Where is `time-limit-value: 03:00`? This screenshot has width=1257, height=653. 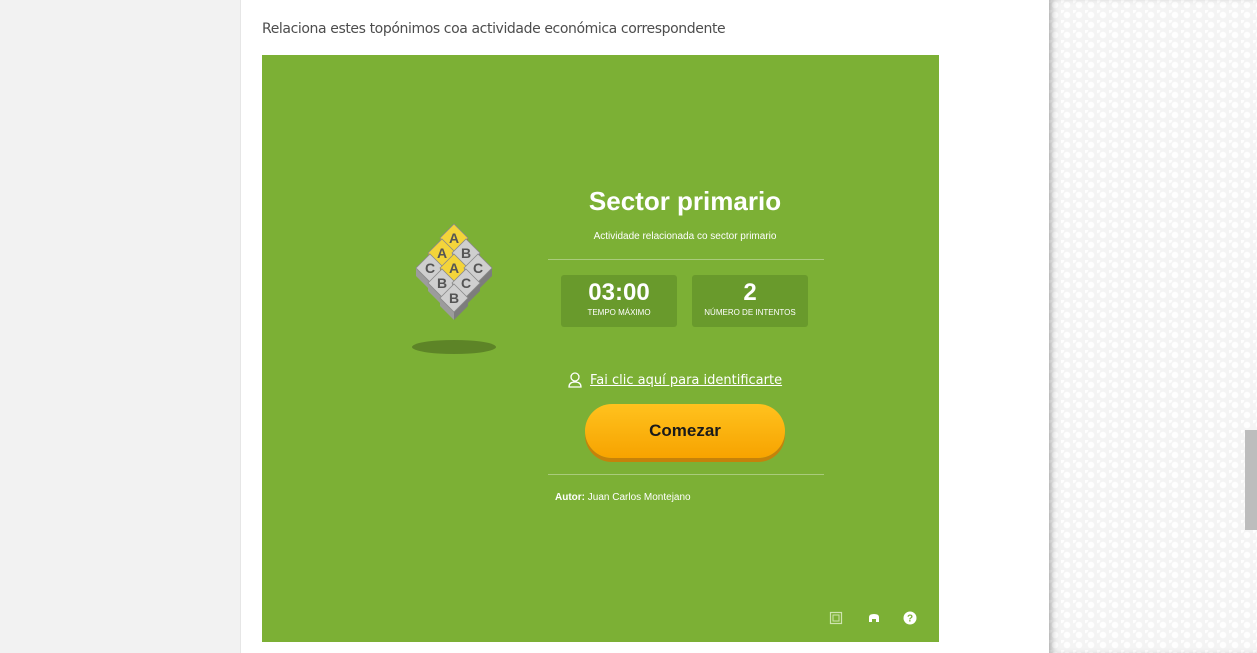
time-limit-value: 03:00 is located at coordinates (619, 292).